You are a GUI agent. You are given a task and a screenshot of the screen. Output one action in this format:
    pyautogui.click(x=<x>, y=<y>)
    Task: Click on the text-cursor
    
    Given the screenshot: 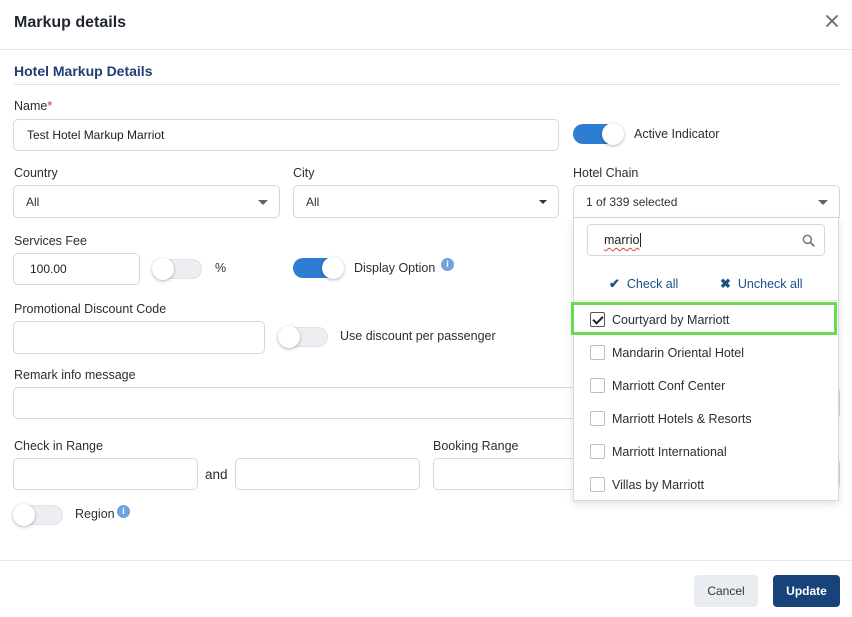 What is the action you would take?
    pyautogui.click(x=641, y=240)
    